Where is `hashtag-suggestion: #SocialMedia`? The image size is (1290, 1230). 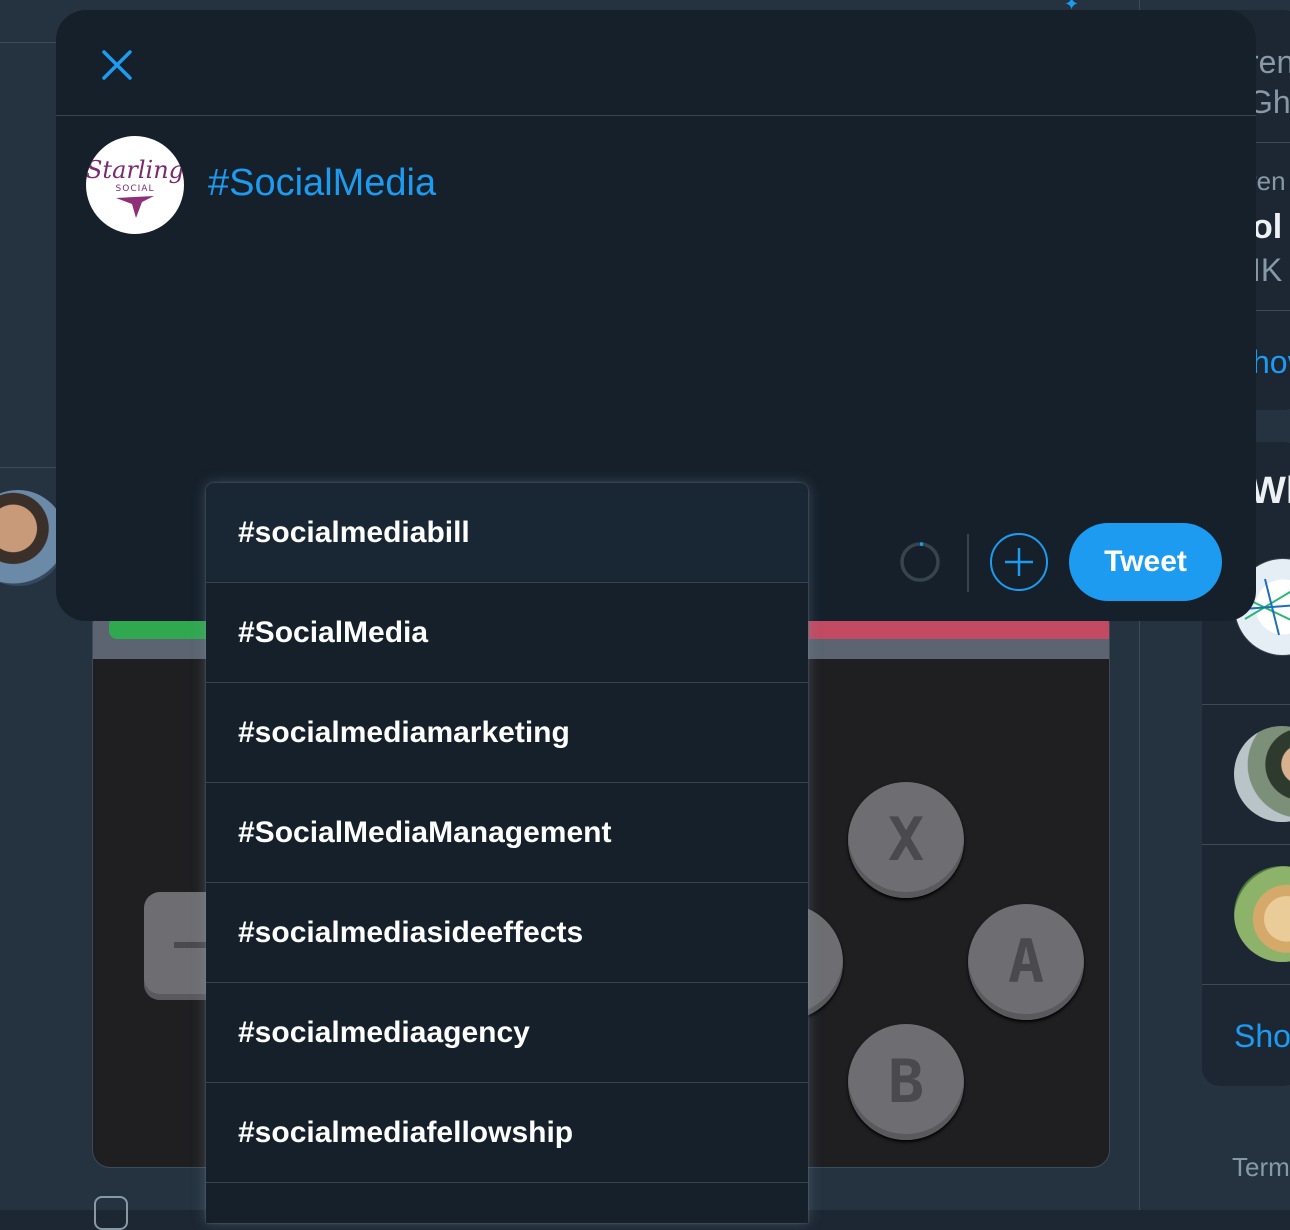 hashtag-suggestion: #SocialMedia is located at coordinates (507, 633).